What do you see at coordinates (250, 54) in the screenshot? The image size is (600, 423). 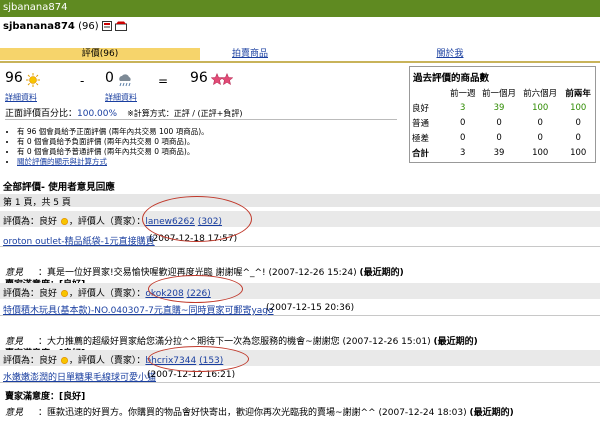 I see `tab-auction-items: 拍賣商品` at bounding box center [250, 54].